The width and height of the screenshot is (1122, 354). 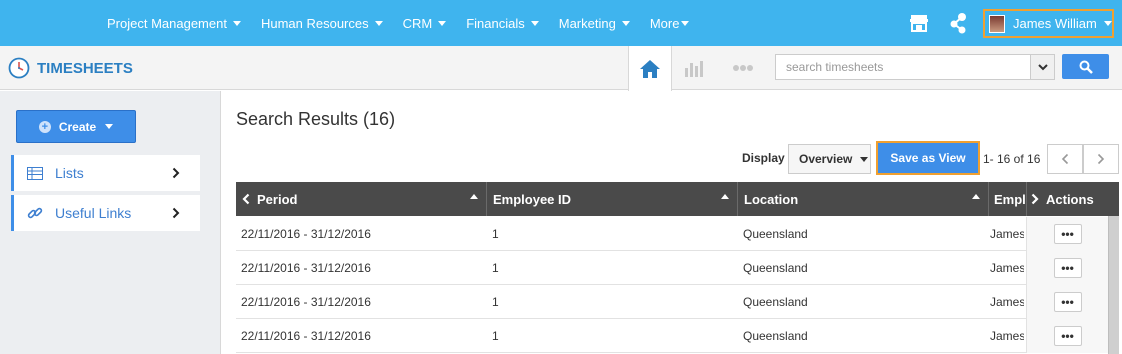 I want to click on menu-label: Financials, so click(x=495, y=23).